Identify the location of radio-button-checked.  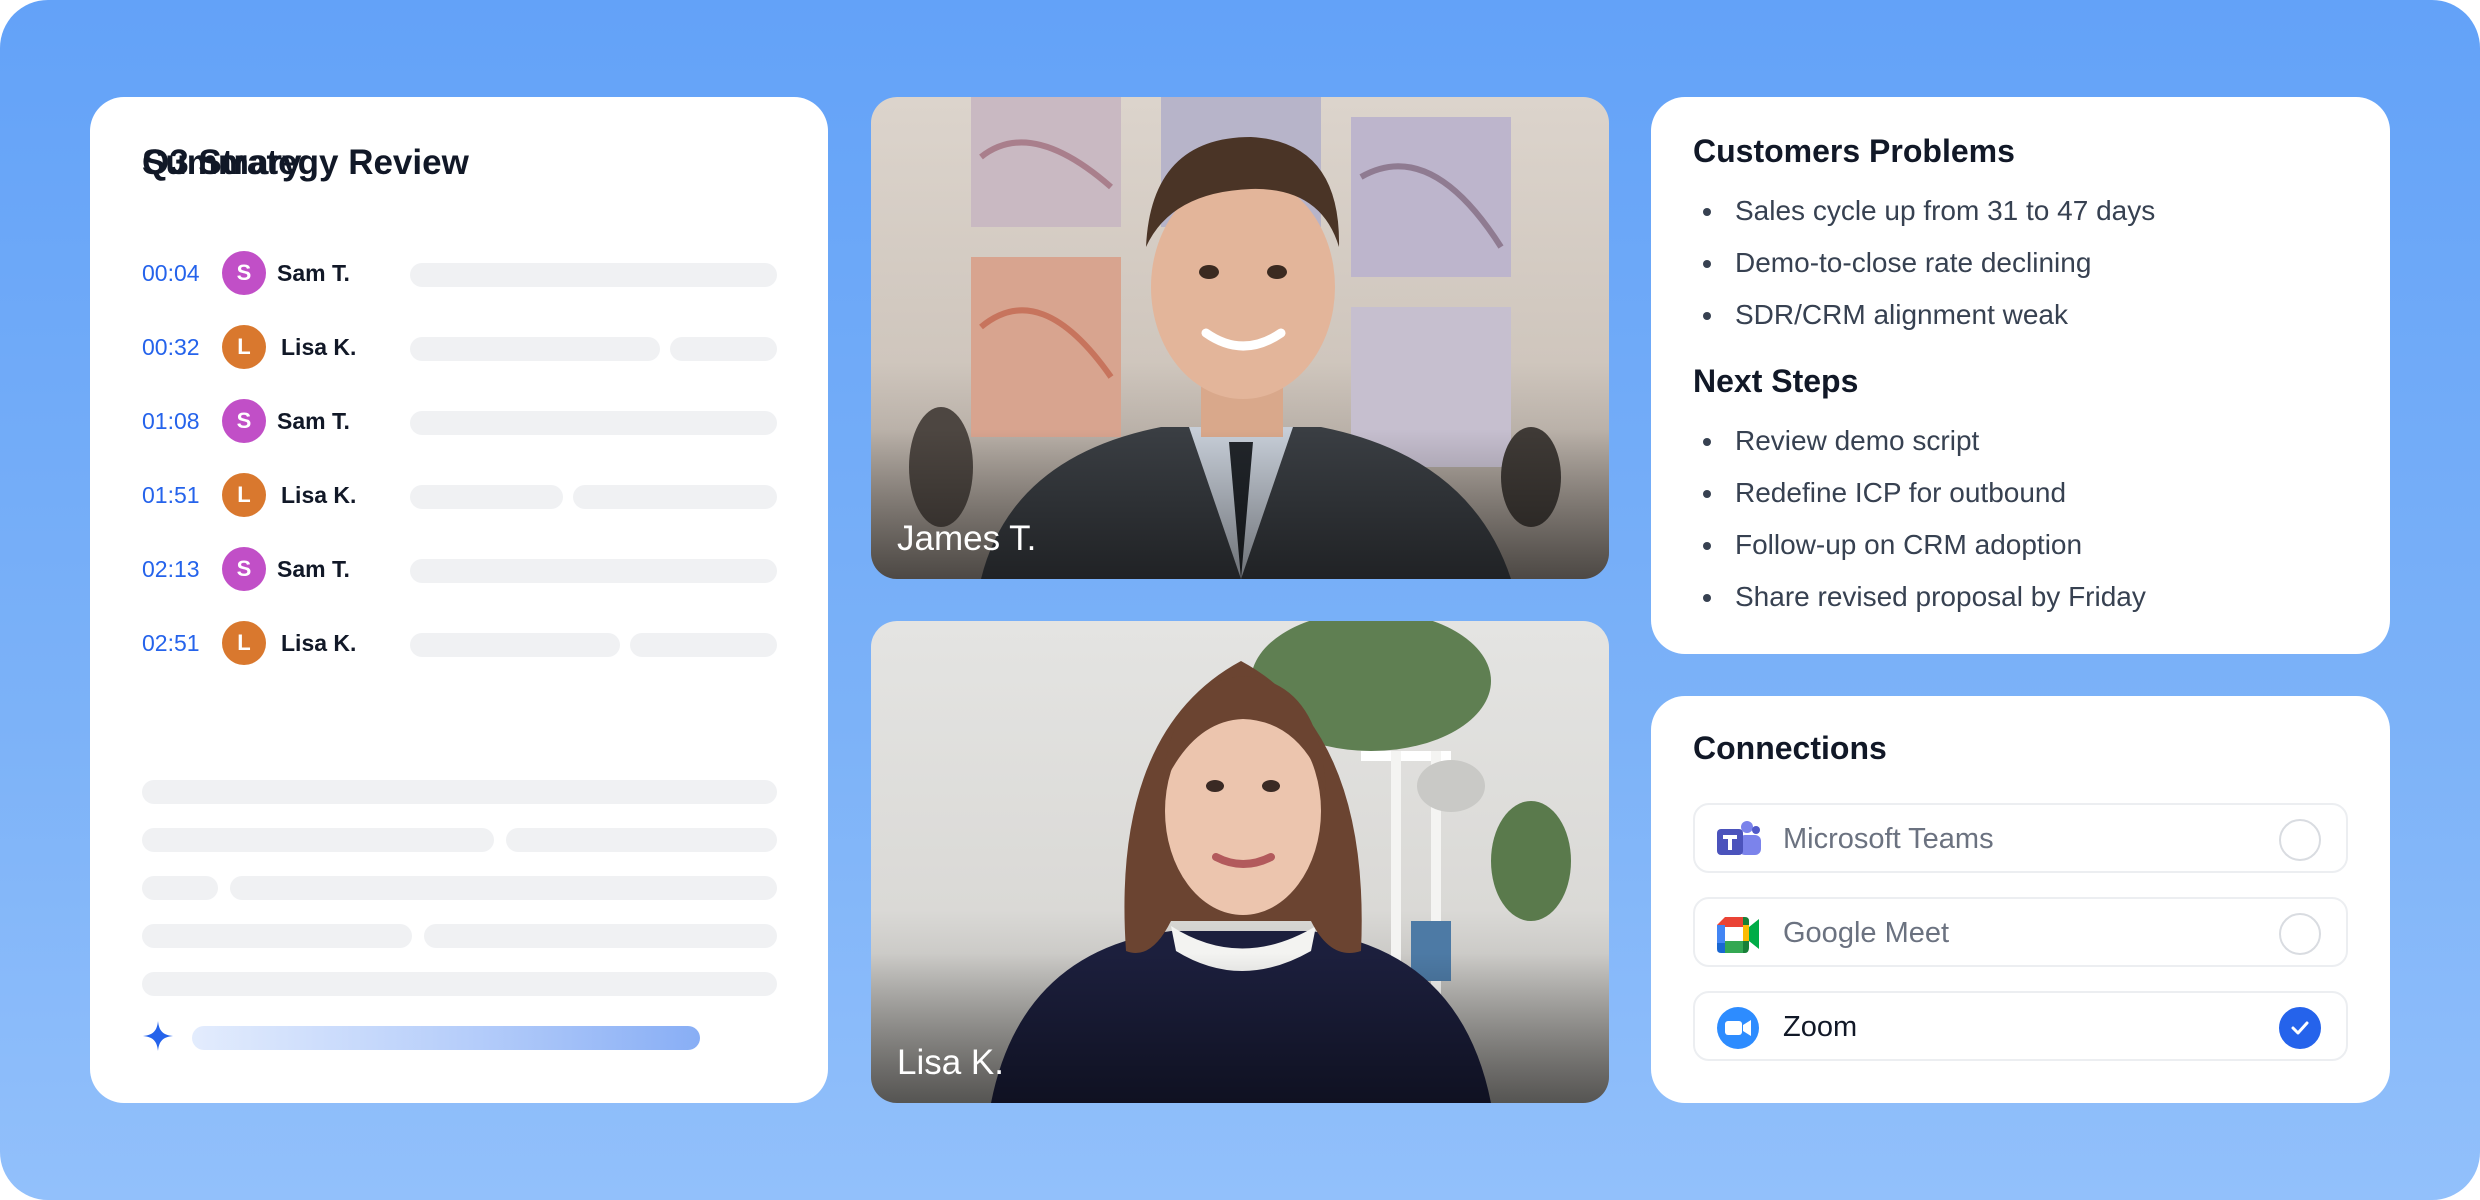
(2300, 1028).